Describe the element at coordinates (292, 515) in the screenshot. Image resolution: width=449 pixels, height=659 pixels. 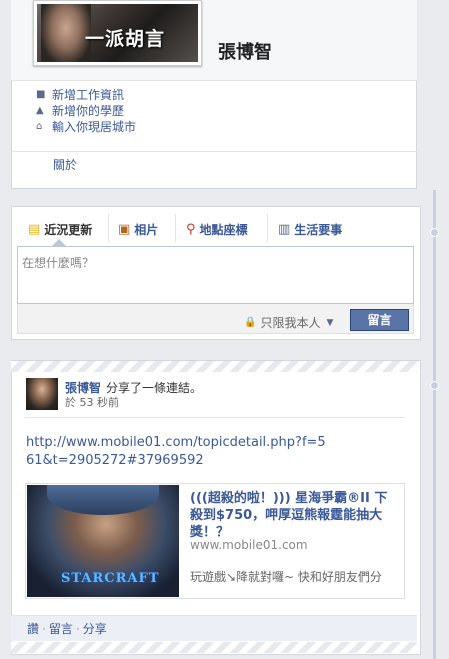
I see `link-preview-title: (((超殺的啦！))) 星海爭霸®II 下殺到$750，呷厚逗熊報霆能抽大獎！？` at that location.